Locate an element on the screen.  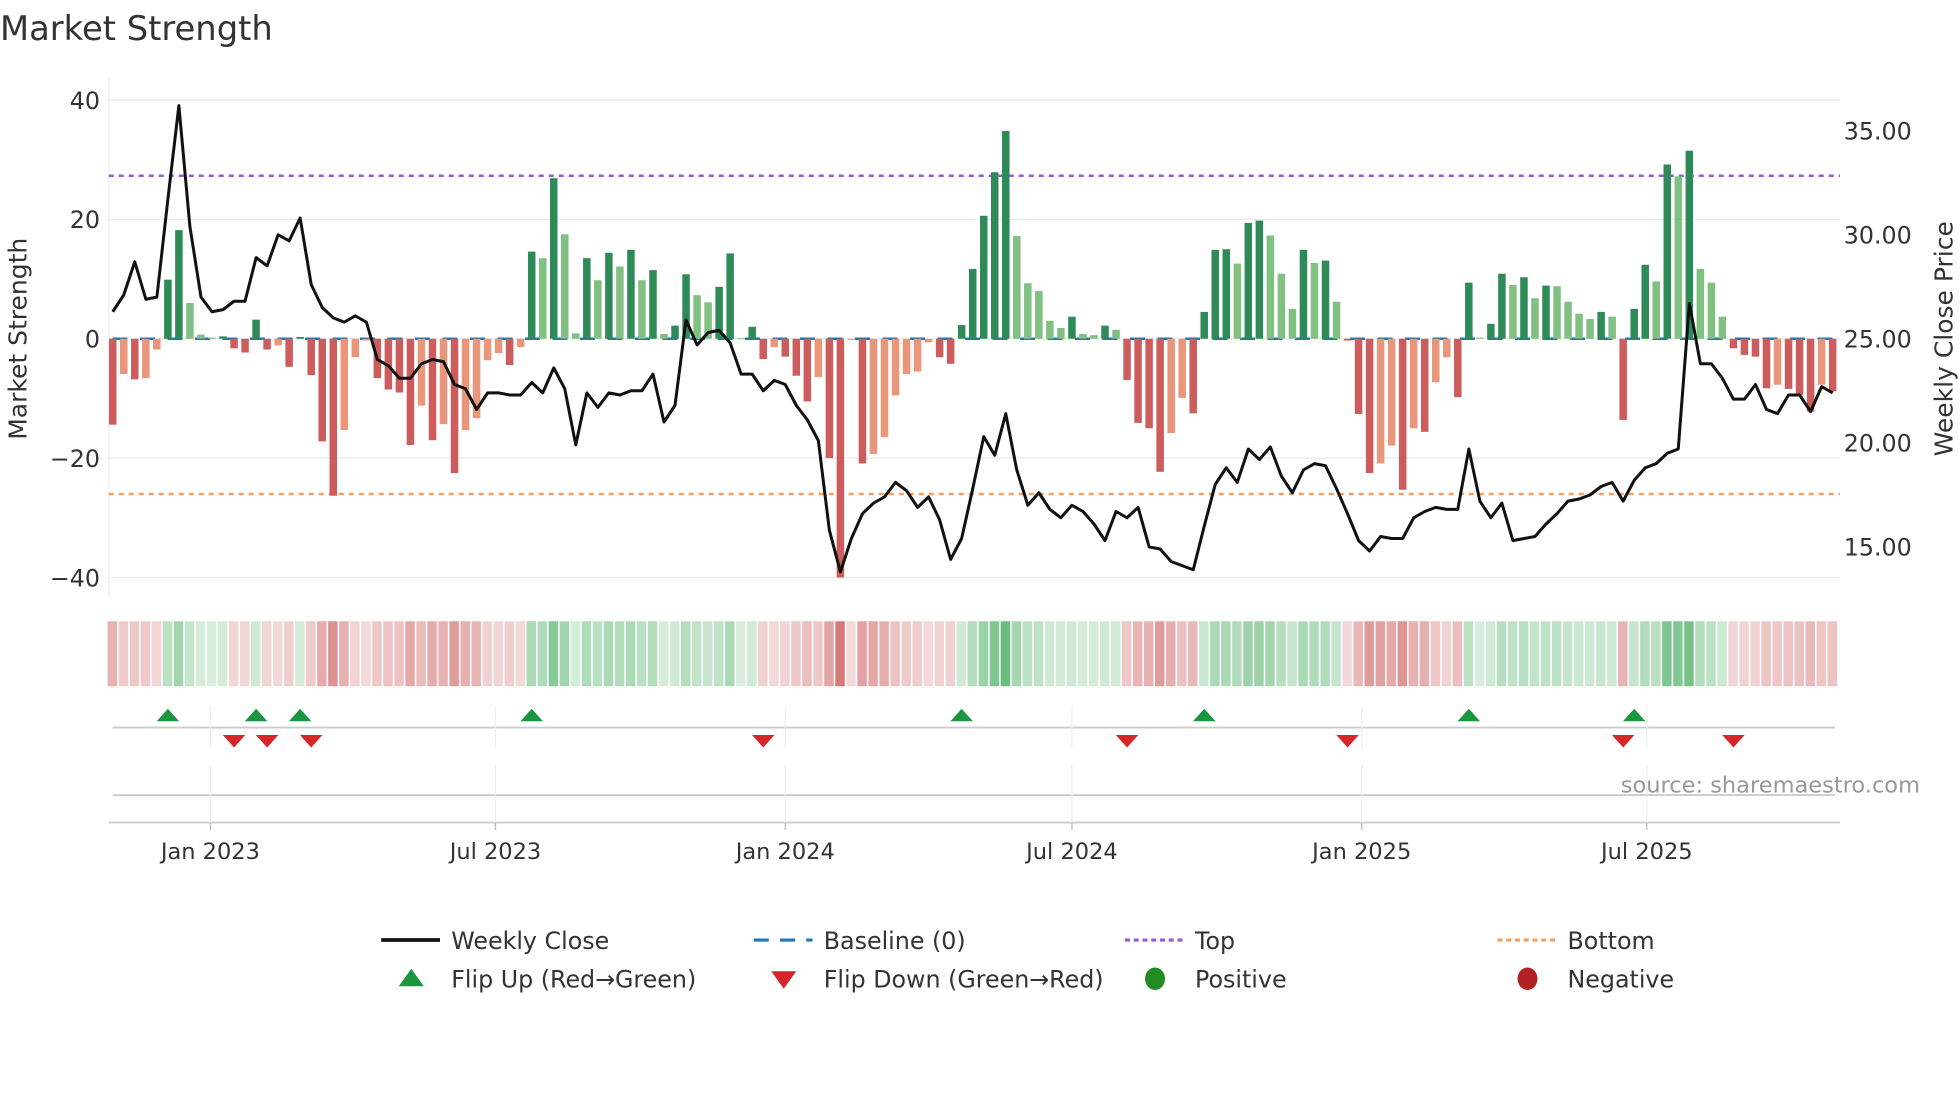
x-tick-label: Jul 2024 is located at coordinates (1071, 852).